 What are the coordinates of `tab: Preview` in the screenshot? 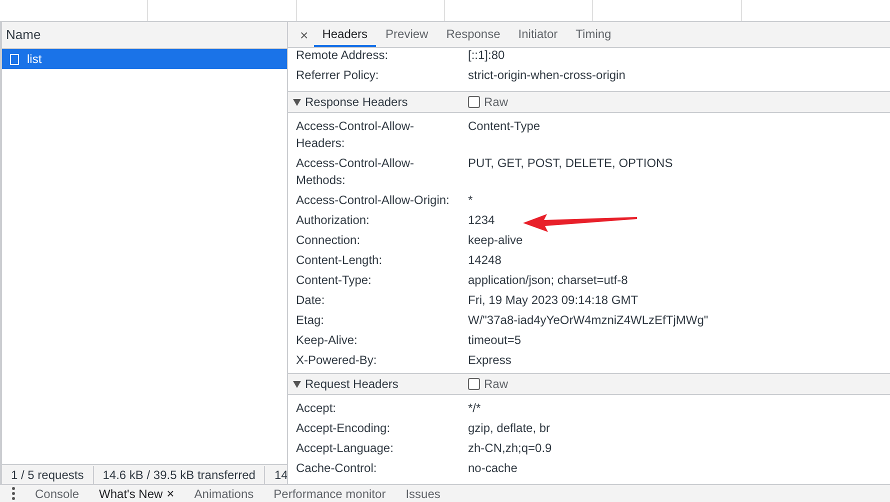 It's located at (407, 35).